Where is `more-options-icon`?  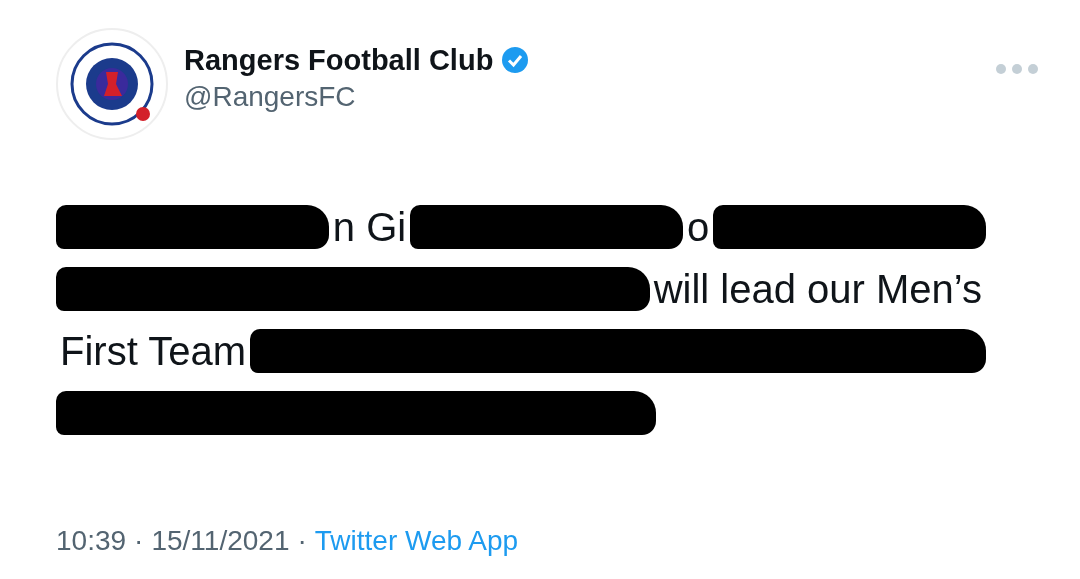 more-options-icon is located at coordinates (1017, 69).